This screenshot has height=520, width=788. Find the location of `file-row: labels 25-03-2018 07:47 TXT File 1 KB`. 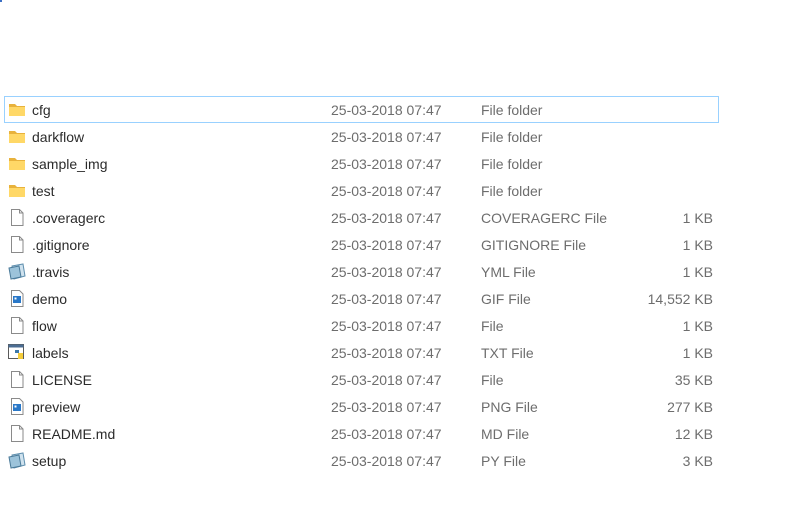

file-row: labels 25-03-2018 07:47 TXT File 1 KB is located at coordinates (361, 352).